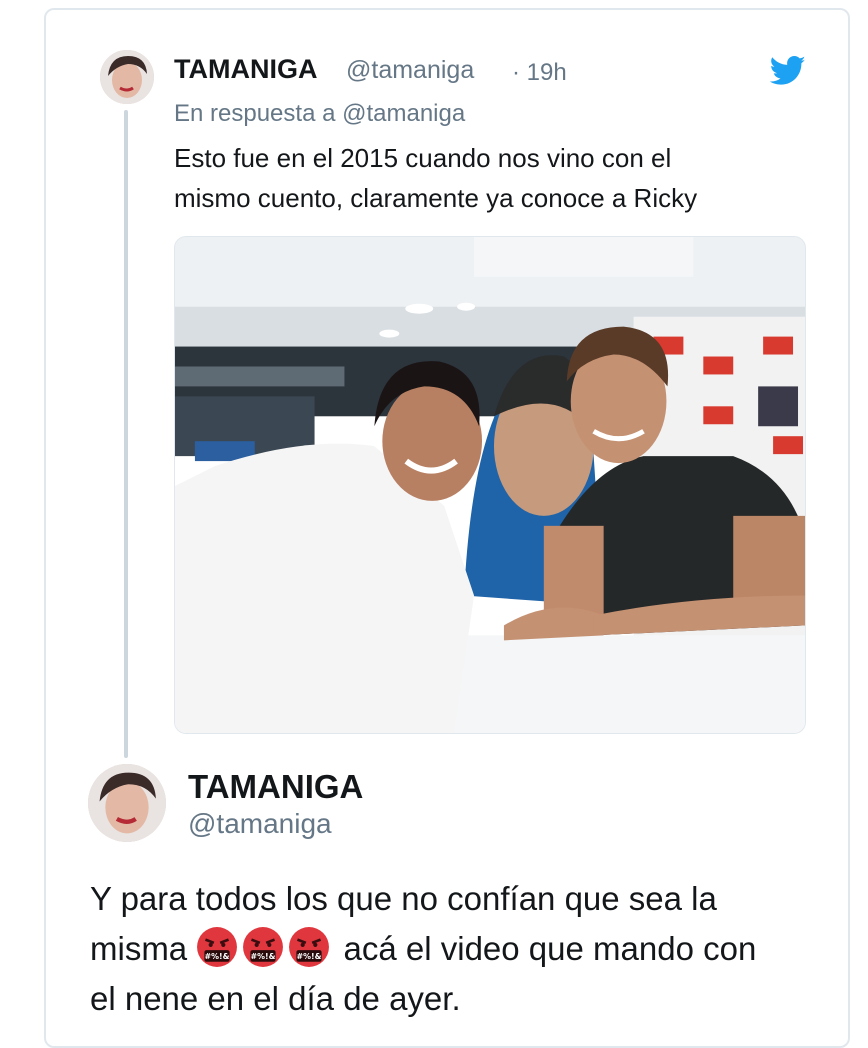  What do you see at coordinates (550, 948) in the screenshot?
I see `tweet-text-segment: acá el video que mando con` at bounding box center [550, 948].